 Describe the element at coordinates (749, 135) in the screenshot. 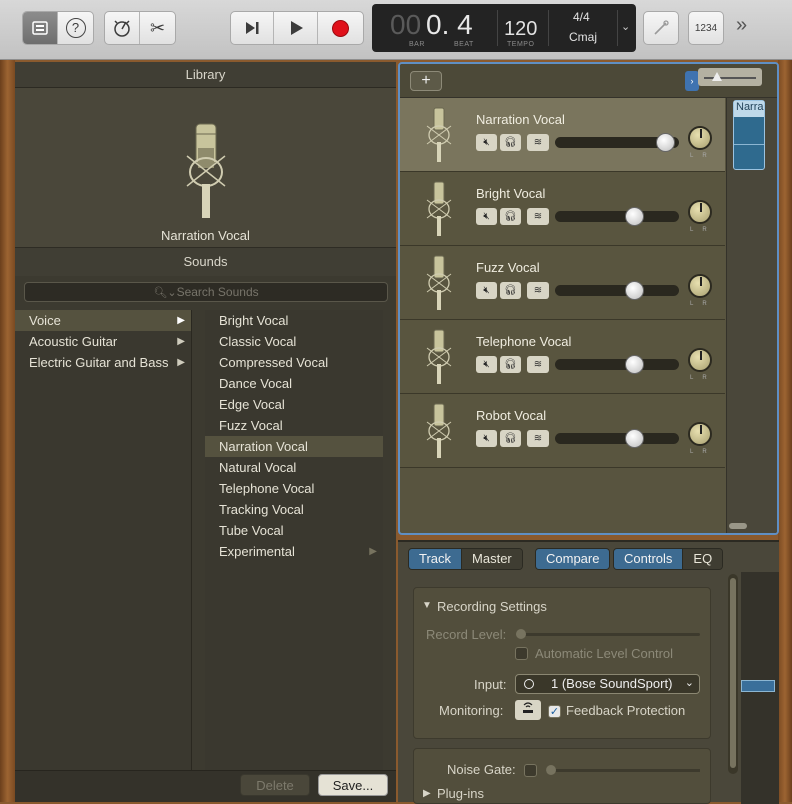

I see `audio-region: Narra` at that location.